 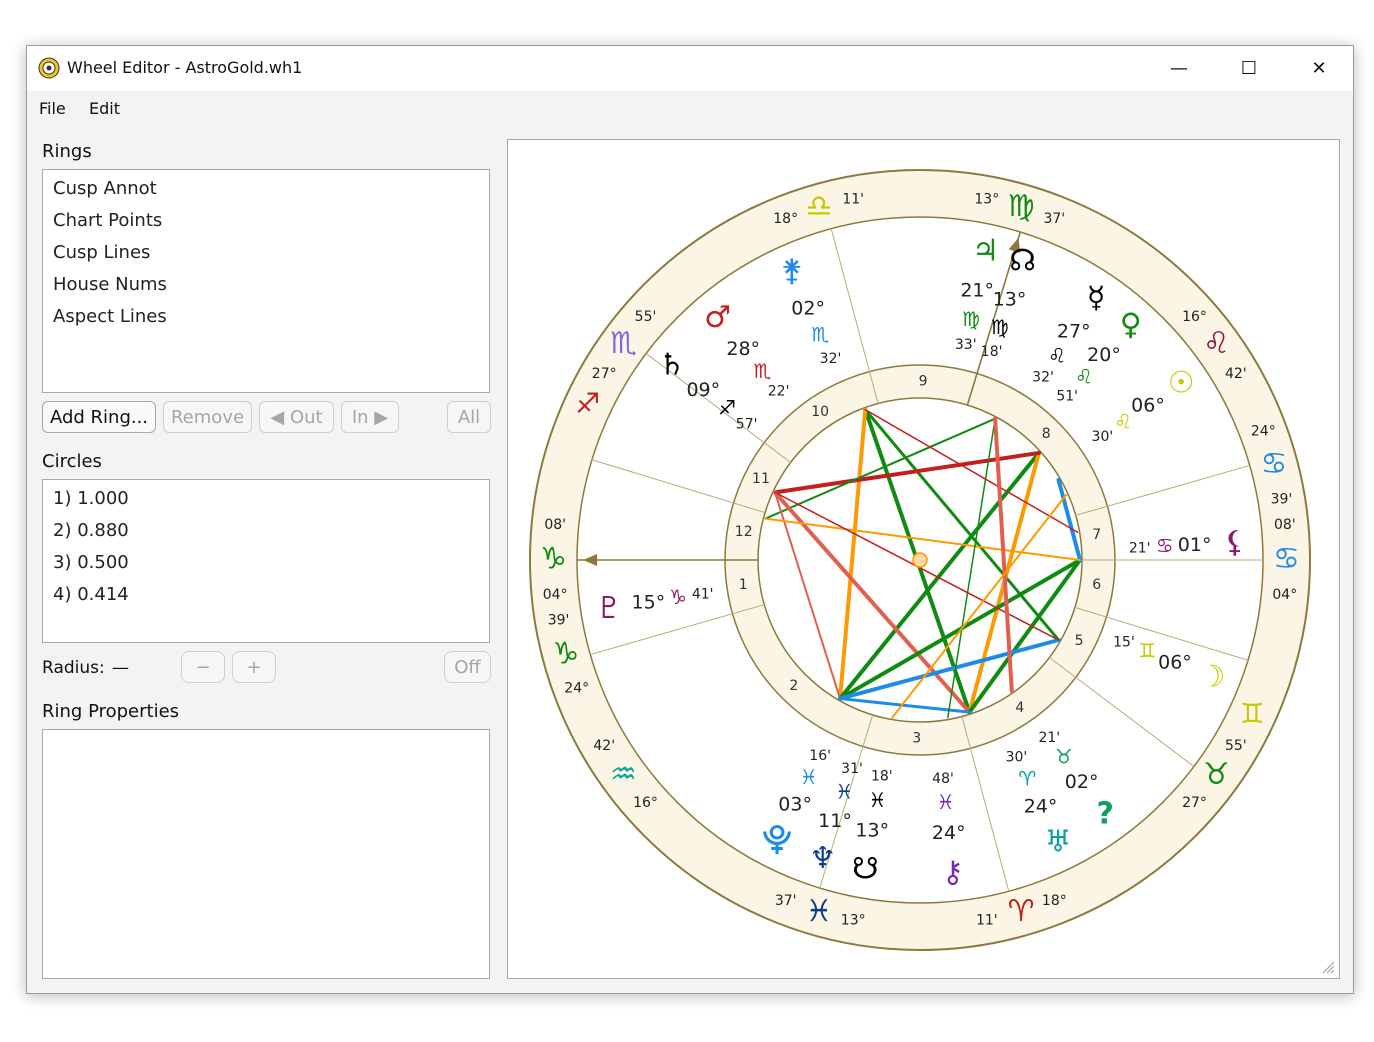 What do you see at coordinates (67, 151) in the screenshot?
I see `rings-heading: Rings` at bounding box center [67, 151].